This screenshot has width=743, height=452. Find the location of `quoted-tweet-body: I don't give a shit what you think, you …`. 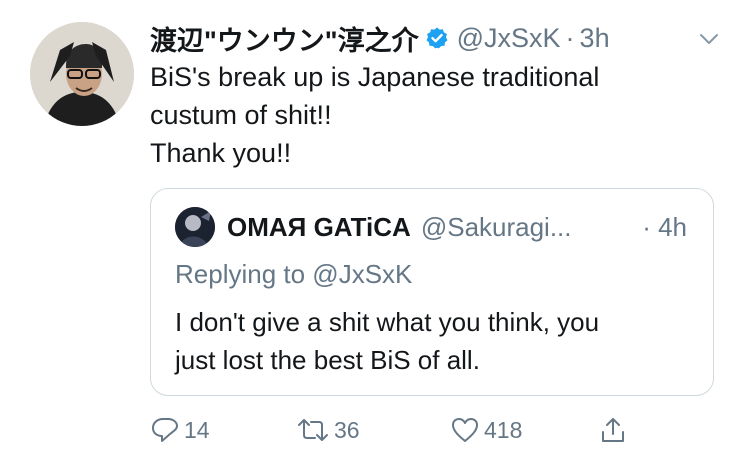

quoted-tweet-body: I don't give a shit what you think, you … is located at coordinates (435, 341).